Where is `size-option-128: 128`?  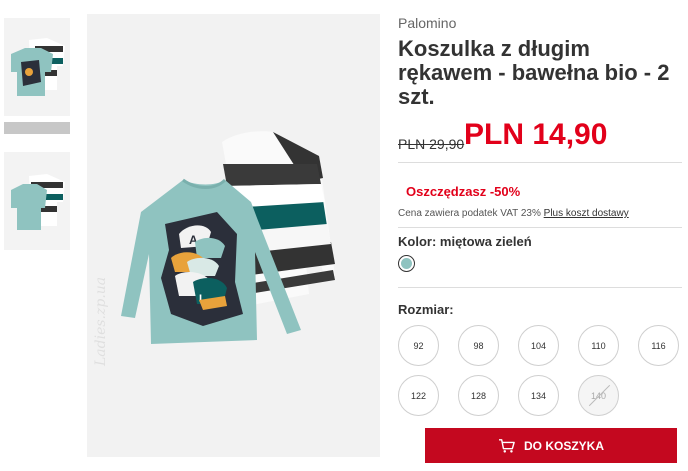
size-option-128: 128 is located at coordinates (478, 395).